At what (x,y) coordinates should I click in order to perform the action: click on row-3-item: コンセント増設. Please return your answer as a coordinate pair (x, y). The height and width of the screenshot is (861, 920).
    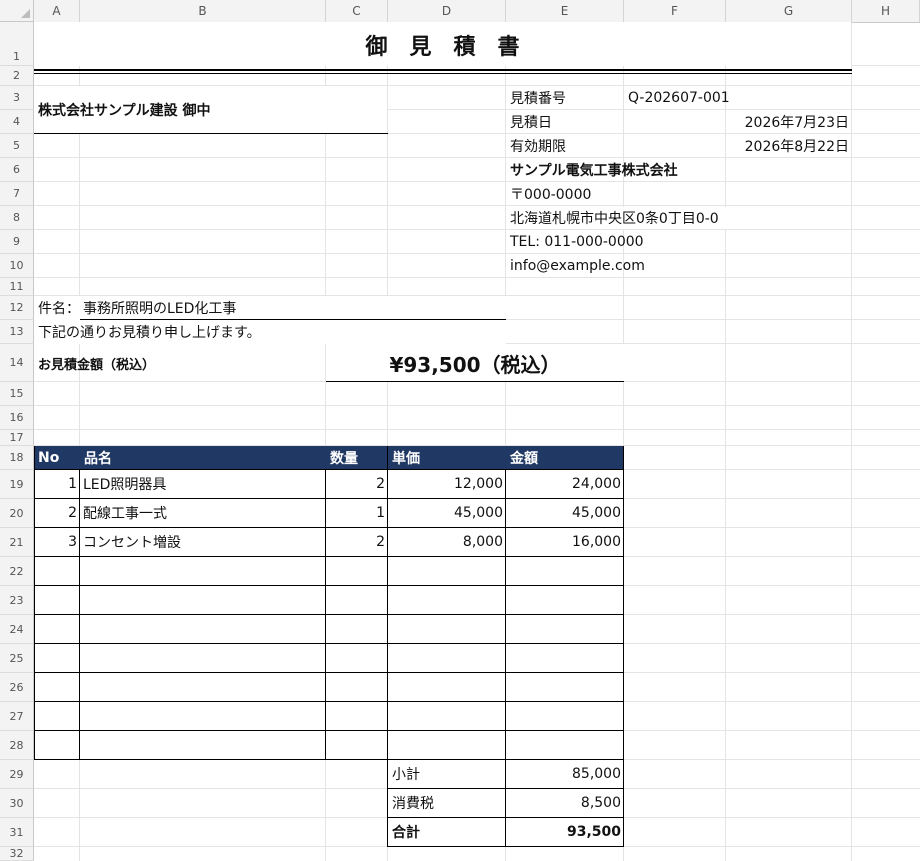
    Looking at the image, I should click on (132, 542).